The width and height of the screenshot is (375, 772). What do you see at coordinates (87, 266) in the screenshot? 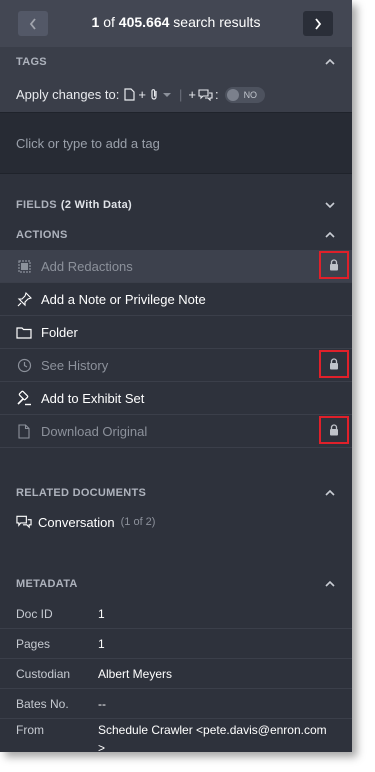
I see `add-redactions-label: Add Redactions` at bounding box center [87, 266].